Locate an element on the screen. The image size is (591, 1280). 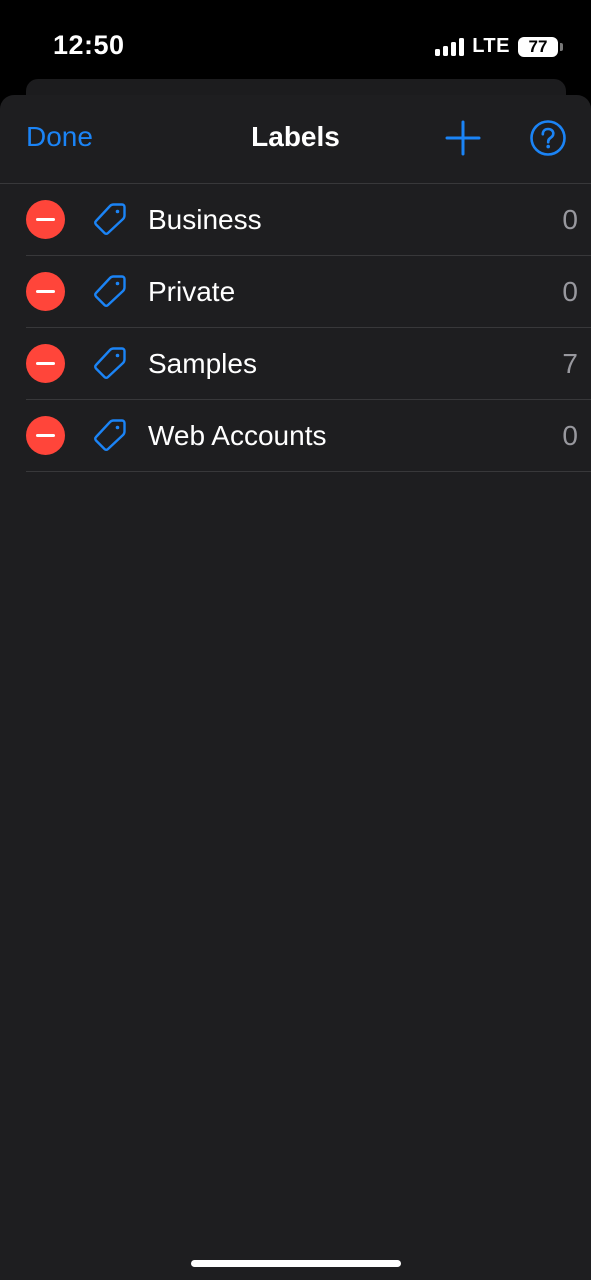
label-name: Samples is located at coordinates (202, 363).